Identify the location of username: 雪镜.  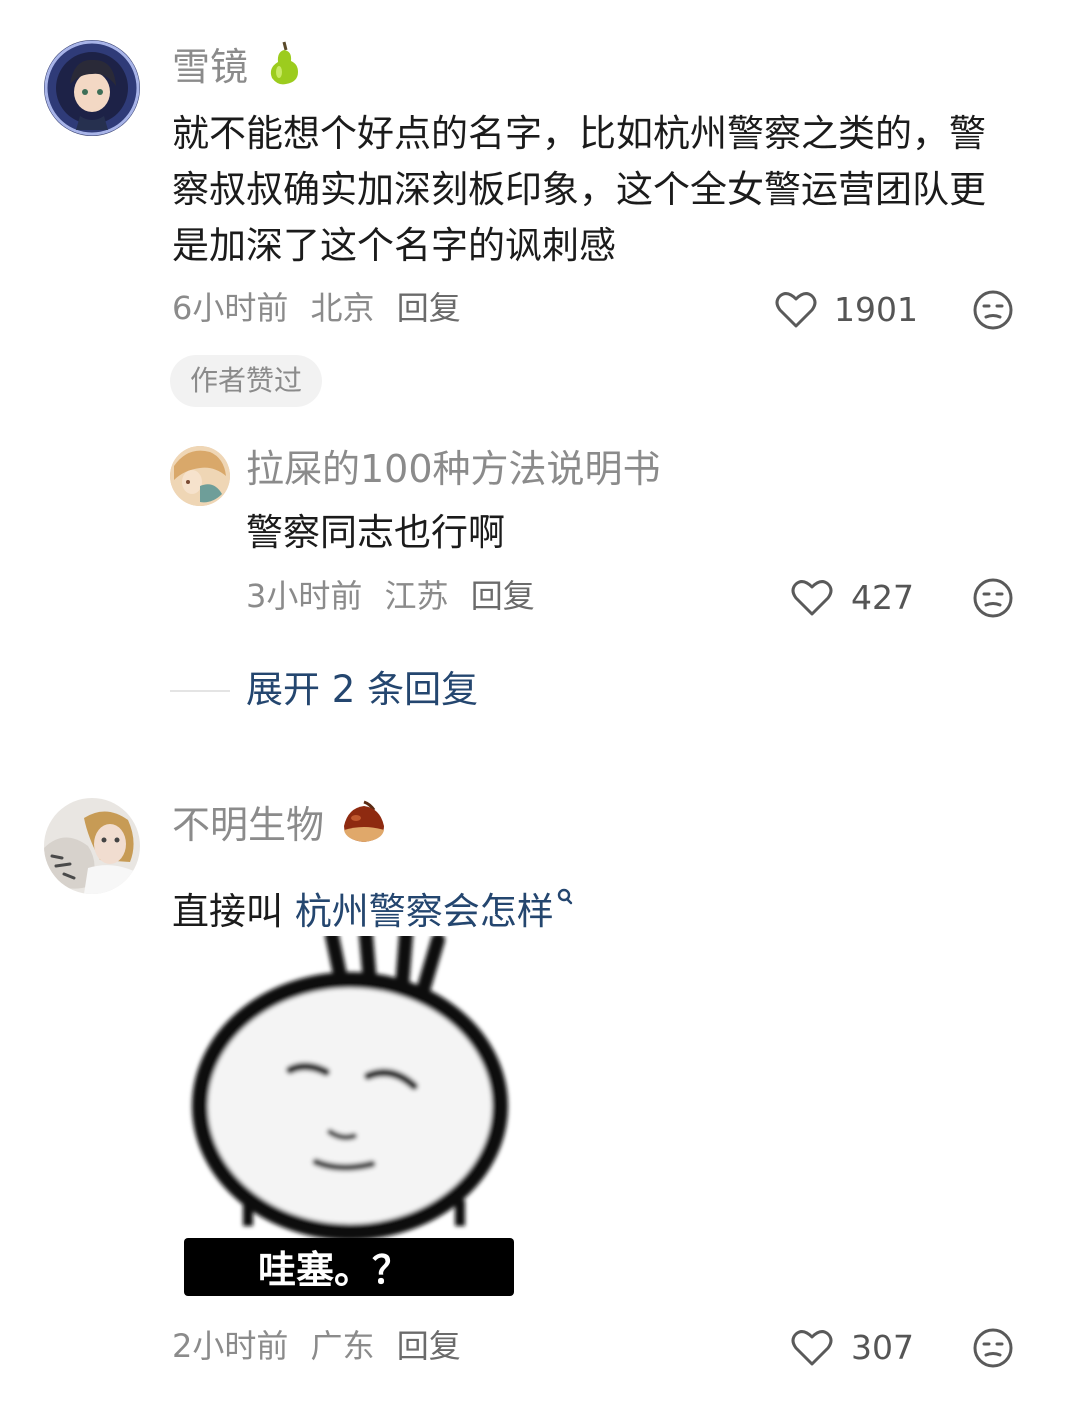
(210, 67).